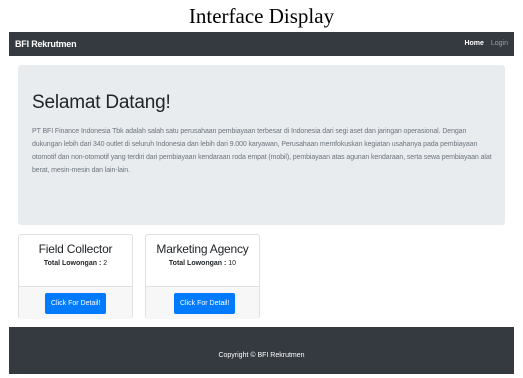 The image size is (523, 378). Describe the element at coordinates (46, 44) in the screenshot. I see `navbar-brand: BFI Rekrutmen` at that location.